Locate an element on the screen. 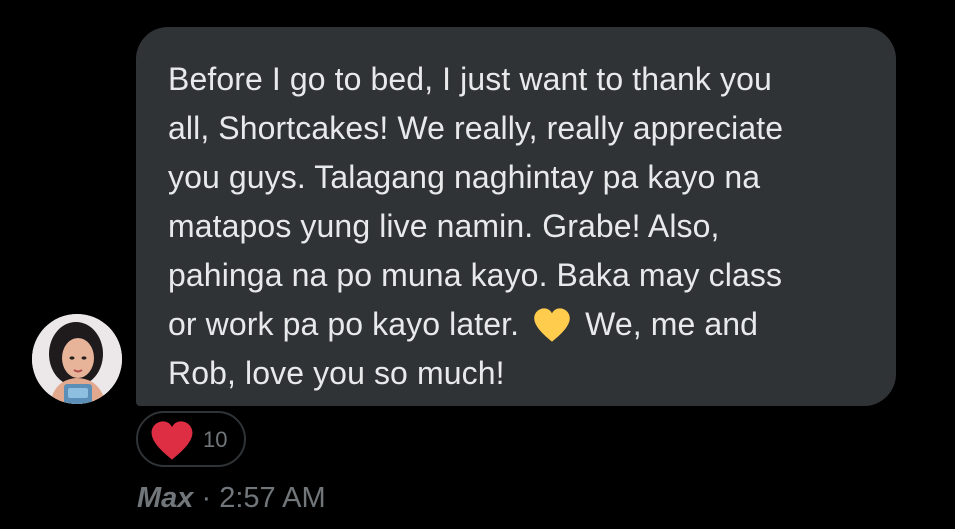 This screenshot has height=529, width=955. red-heart-icon is located at coordinates (172, 440).